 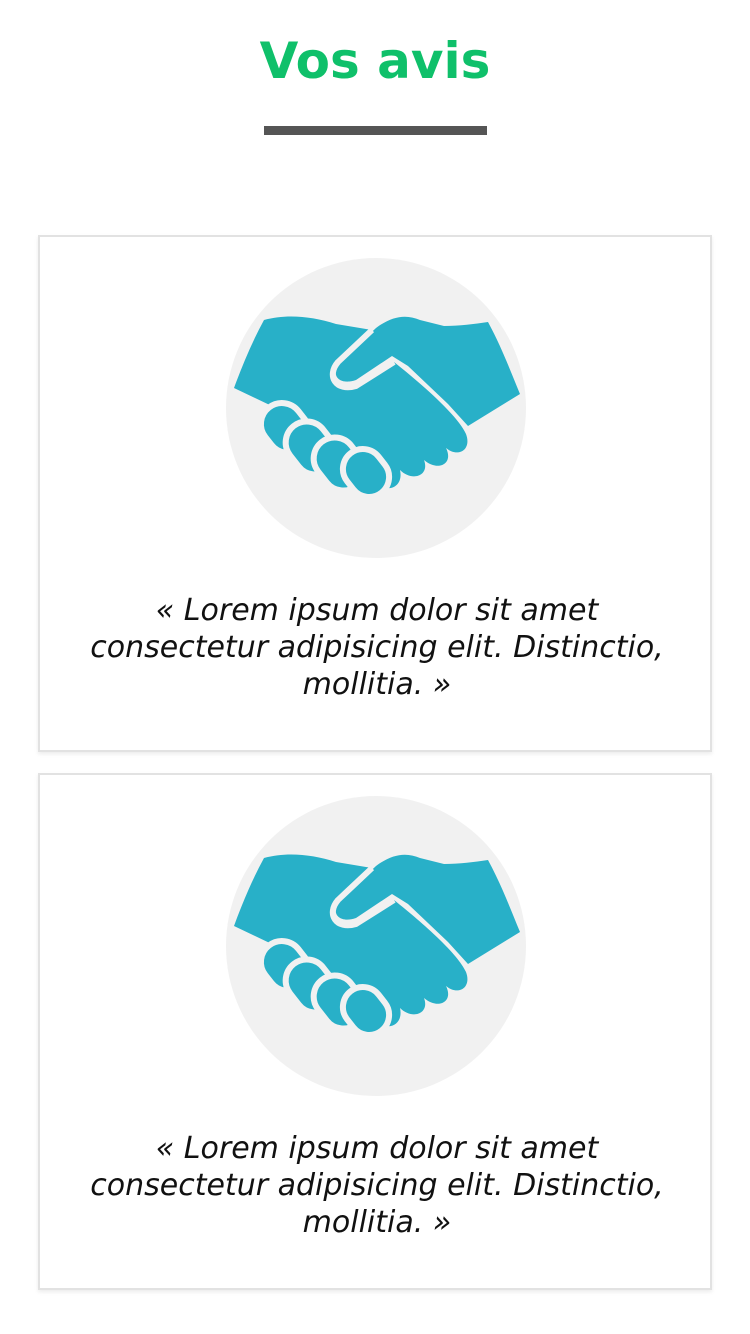 I want to click on section-title: Vos avis, so click(x=375, y=61).